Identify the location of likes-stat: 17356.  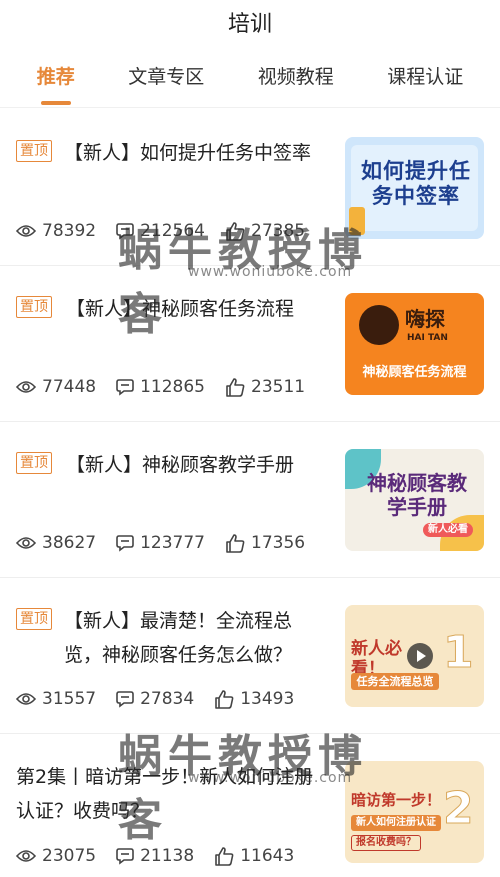
(265, 543).